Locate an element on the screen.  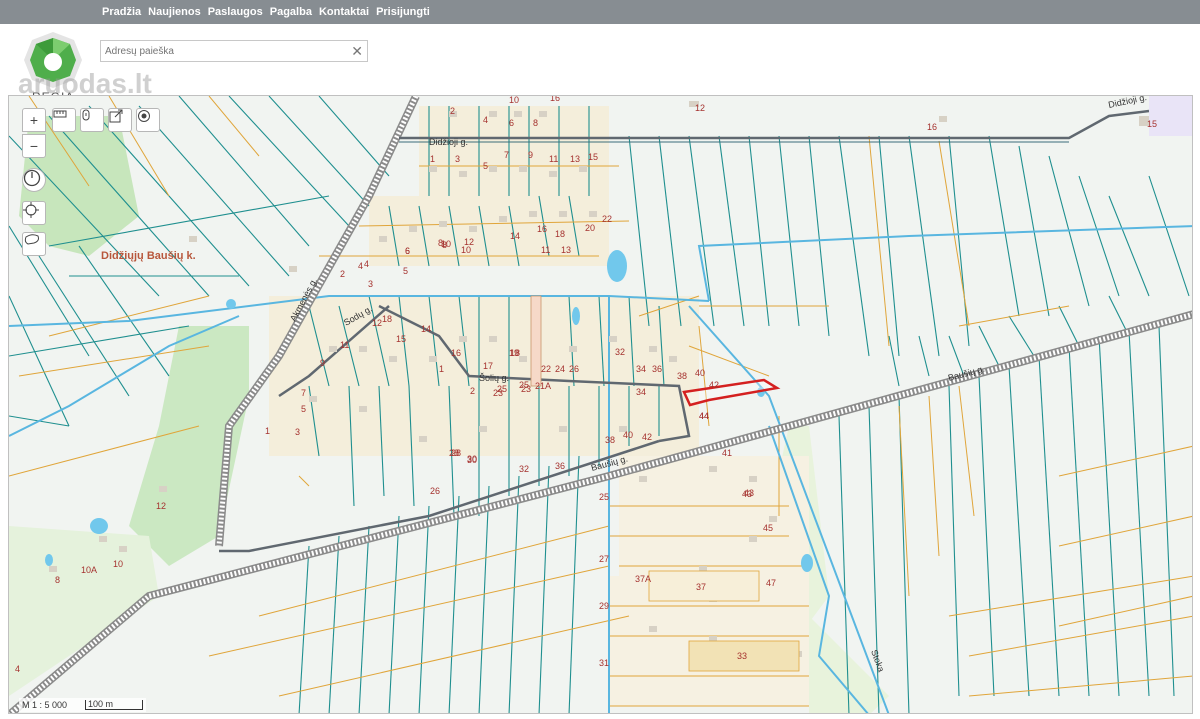
house-number: 14 is located at coordinates (515, 236).